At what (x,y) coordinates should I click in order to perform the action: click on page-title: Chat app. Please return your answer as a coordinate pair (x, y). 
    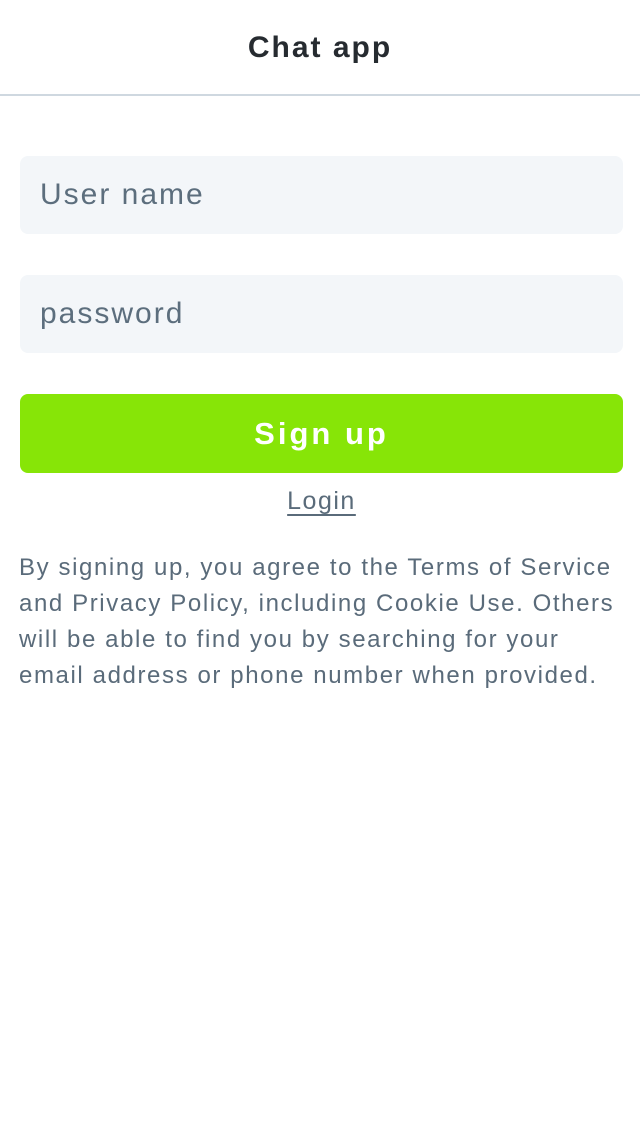
    Looking at the image, I should click on (320, 47).